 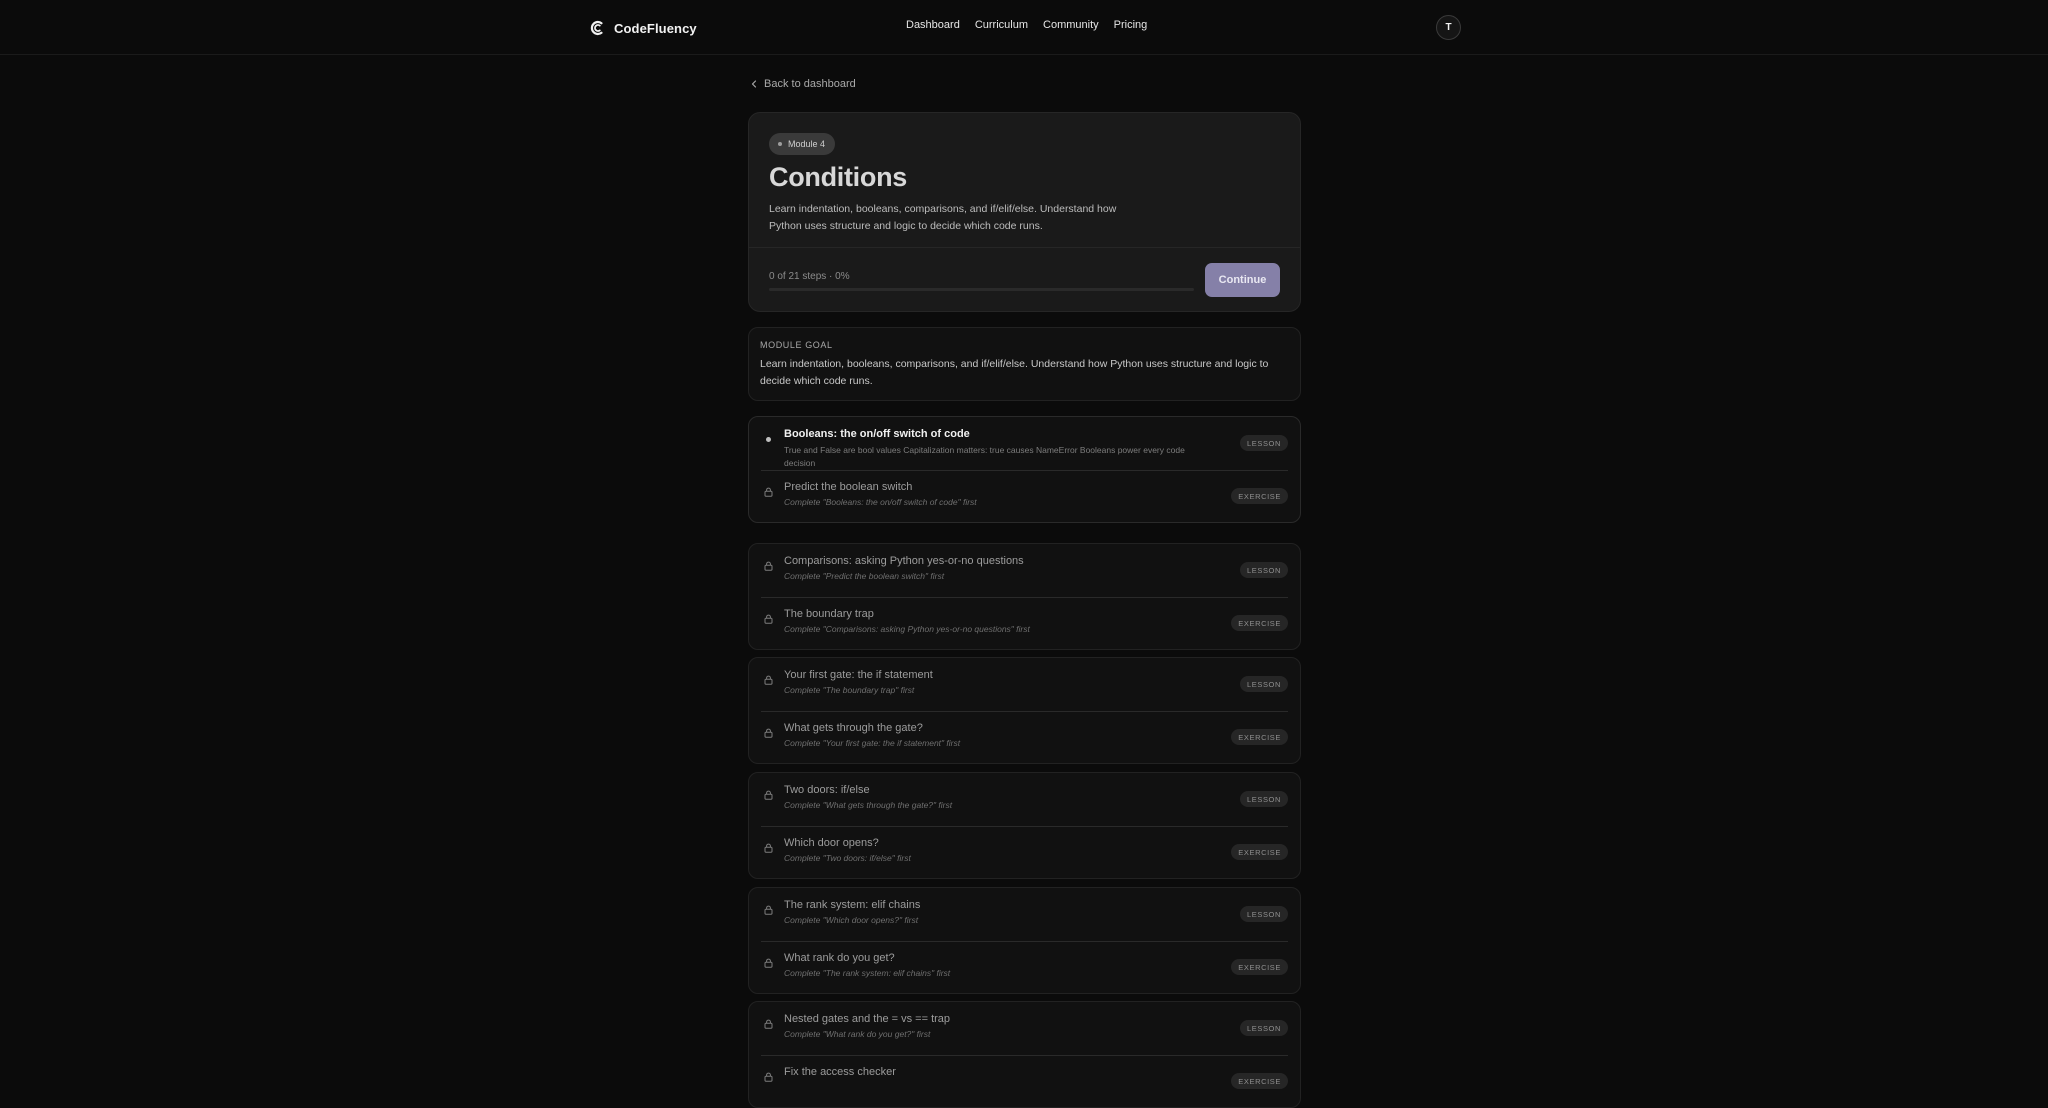 What do you see at coordinates (877, 434) in the screenshot?
I see `step-title: Booleans: the on/off switch of code` at bounding box center [877, 434].